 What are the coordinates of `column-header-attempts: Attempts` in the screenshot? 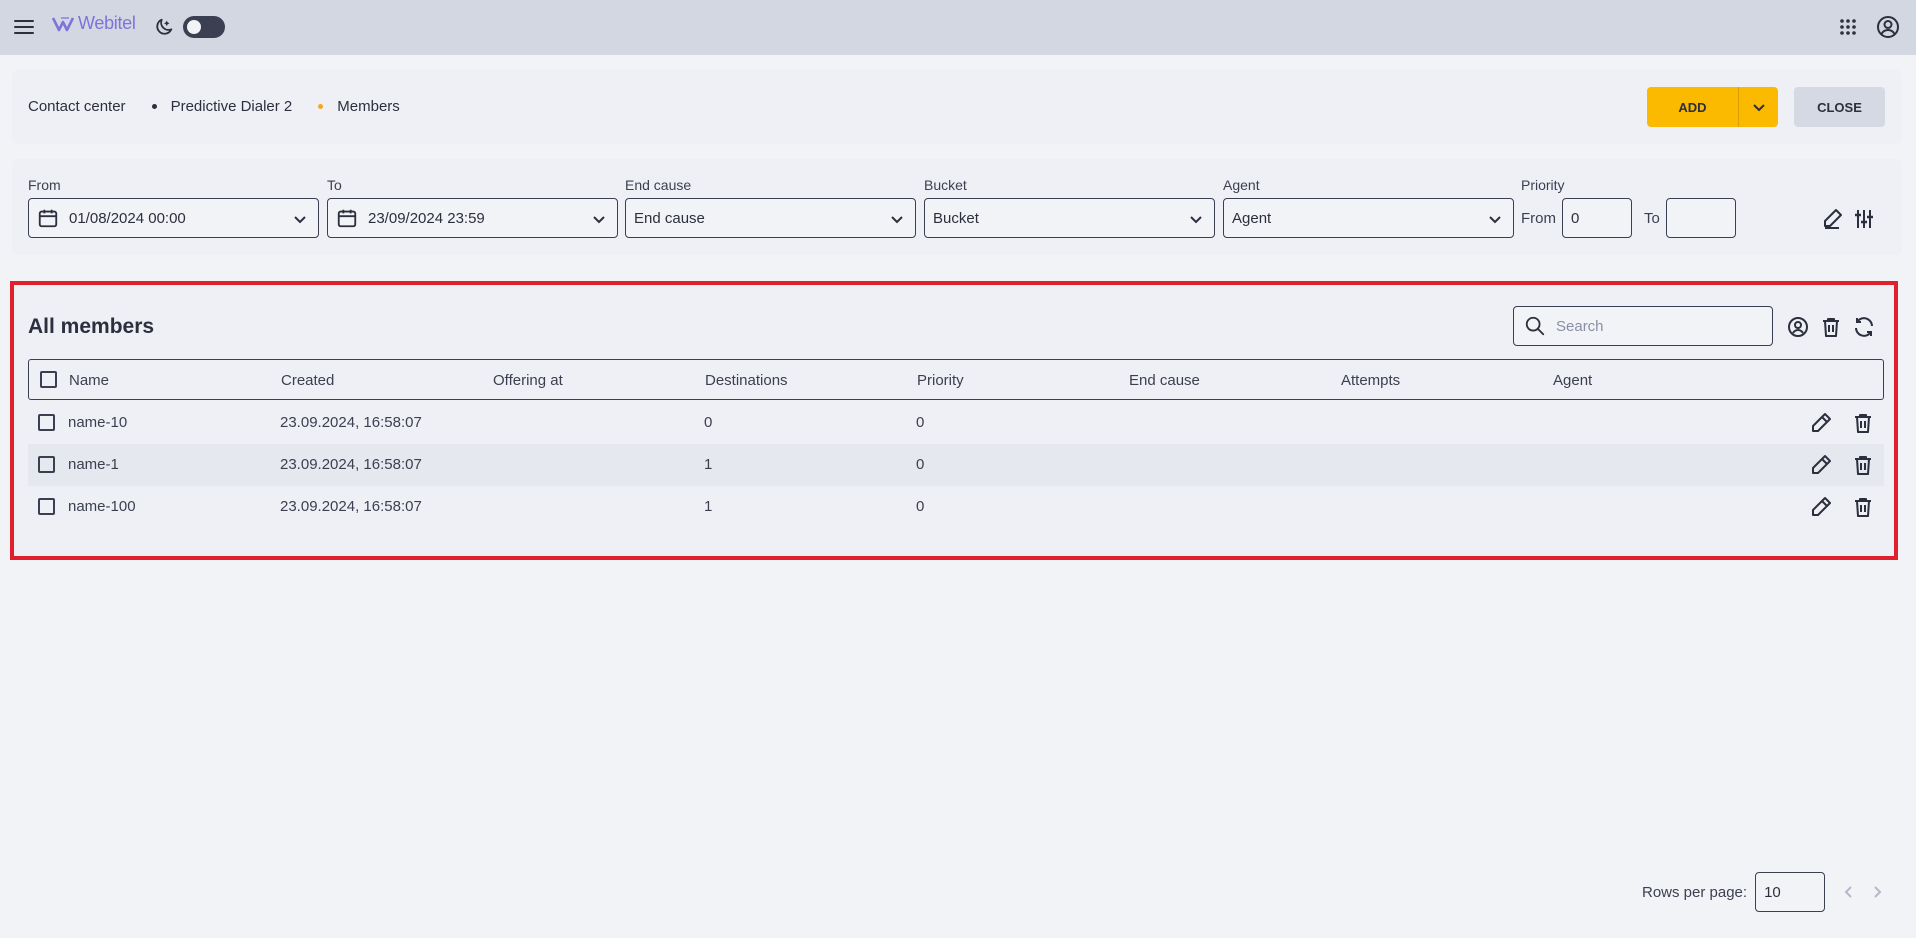 It's located at (1370, 380).